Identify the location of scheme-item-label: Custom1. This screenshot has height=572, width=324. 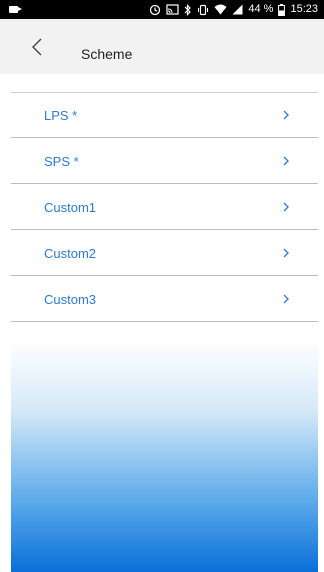
(70, 207).